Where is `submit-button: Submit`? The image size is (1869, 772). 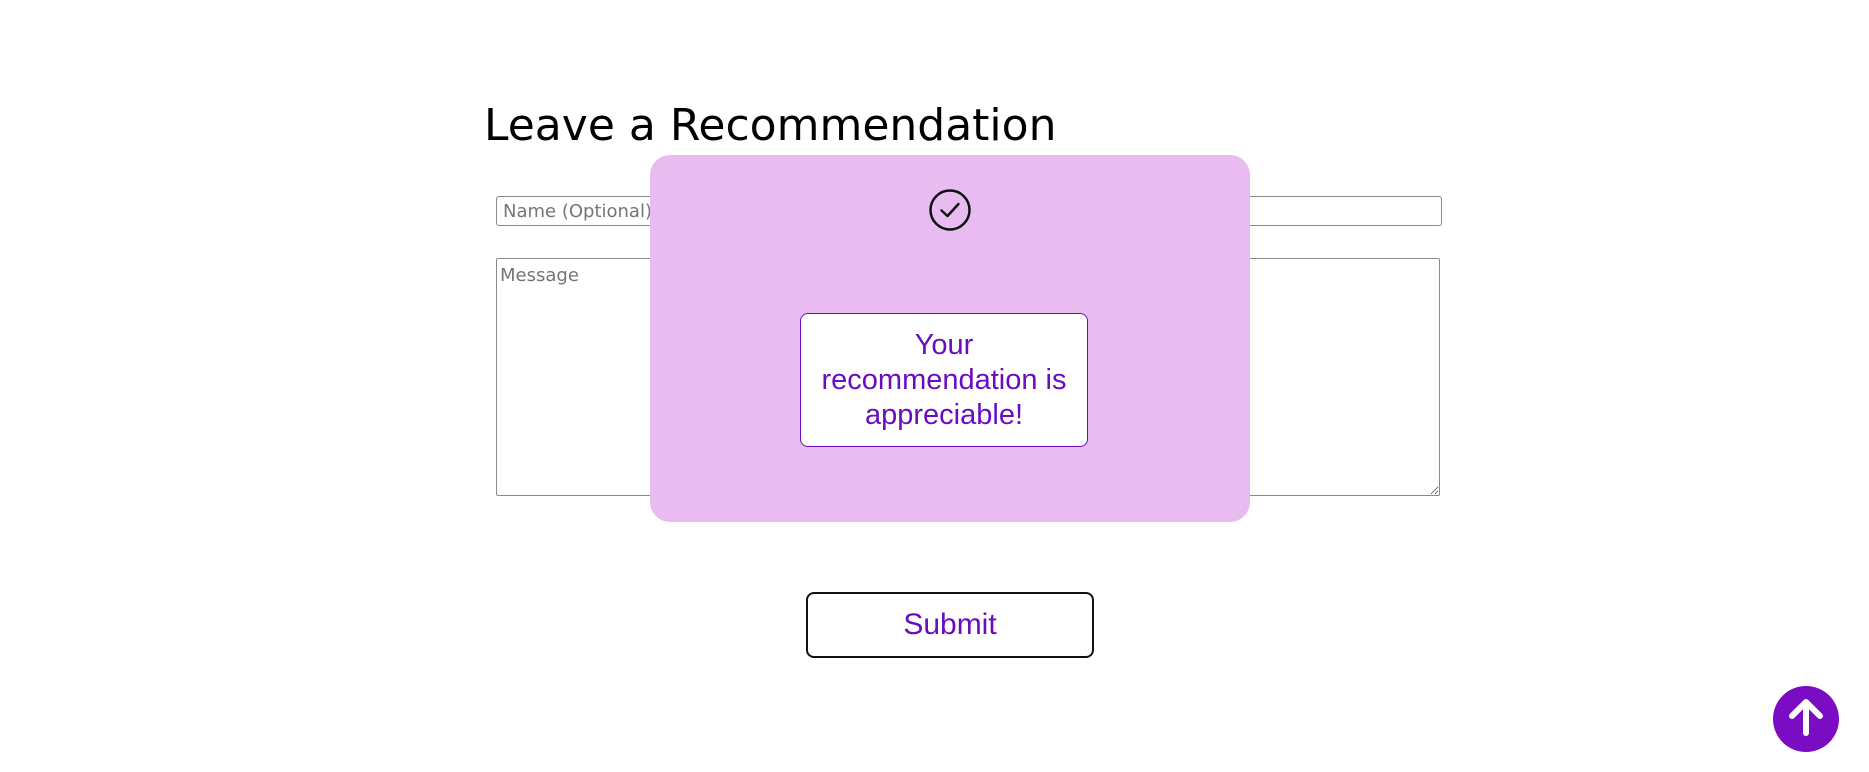 submit-button: Submit is located at coordinates (950, 625).